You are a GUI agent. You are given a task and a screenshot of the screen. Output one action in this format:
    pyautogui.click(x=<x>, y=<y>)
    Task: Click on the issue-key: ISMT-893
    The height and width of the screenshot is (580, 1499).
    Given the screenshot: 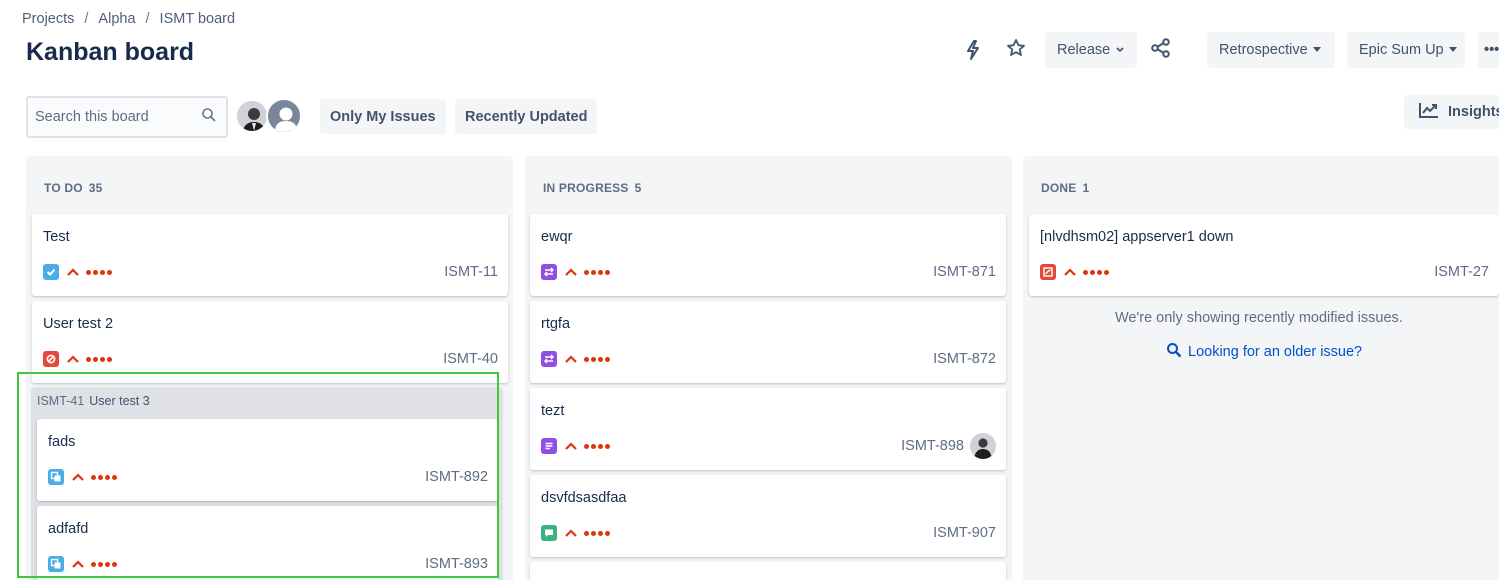 What is the action you would take?
    pyautogui.click(x=456, y=564)
    